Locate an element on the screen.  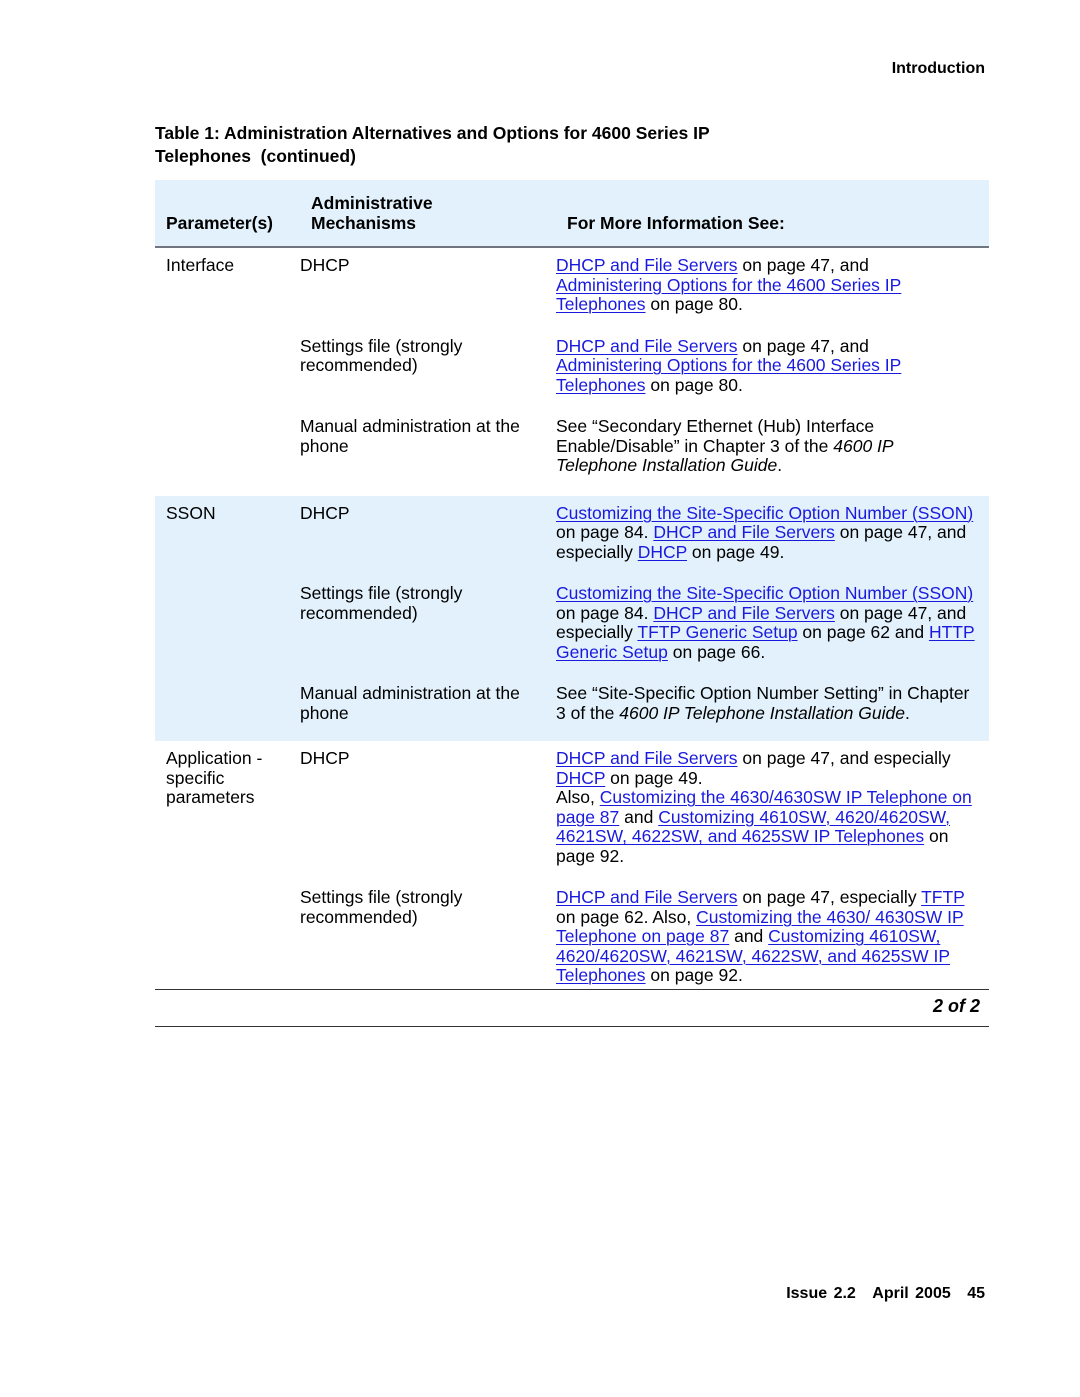
info-text: on page 66. is located at coordinates (716, 651).